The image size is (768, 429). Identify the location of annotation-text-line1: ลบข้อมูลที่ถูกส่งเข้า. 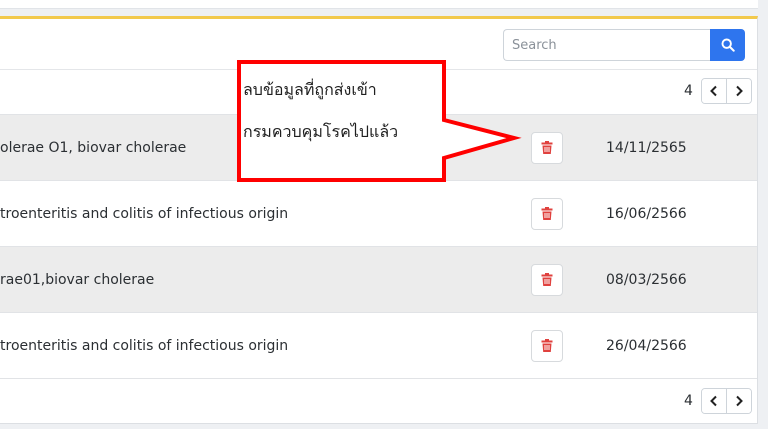
(310, 89).